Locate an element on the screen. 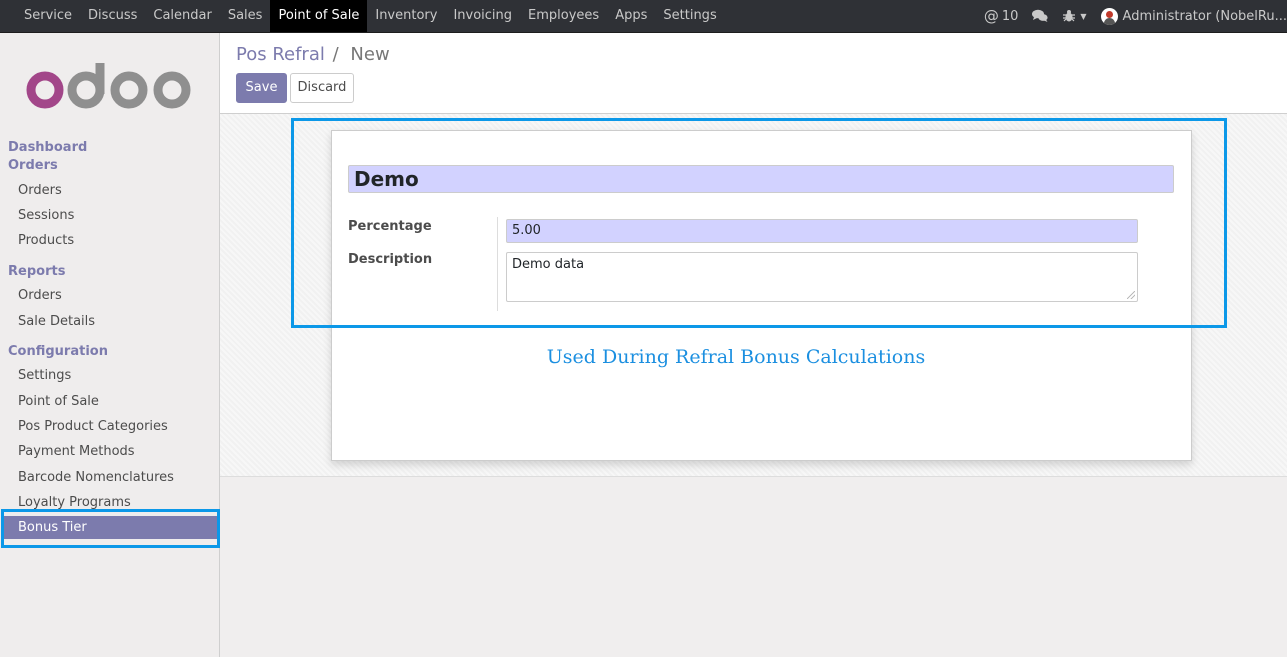  menu-service: Service is located at coordinates (48, 16).